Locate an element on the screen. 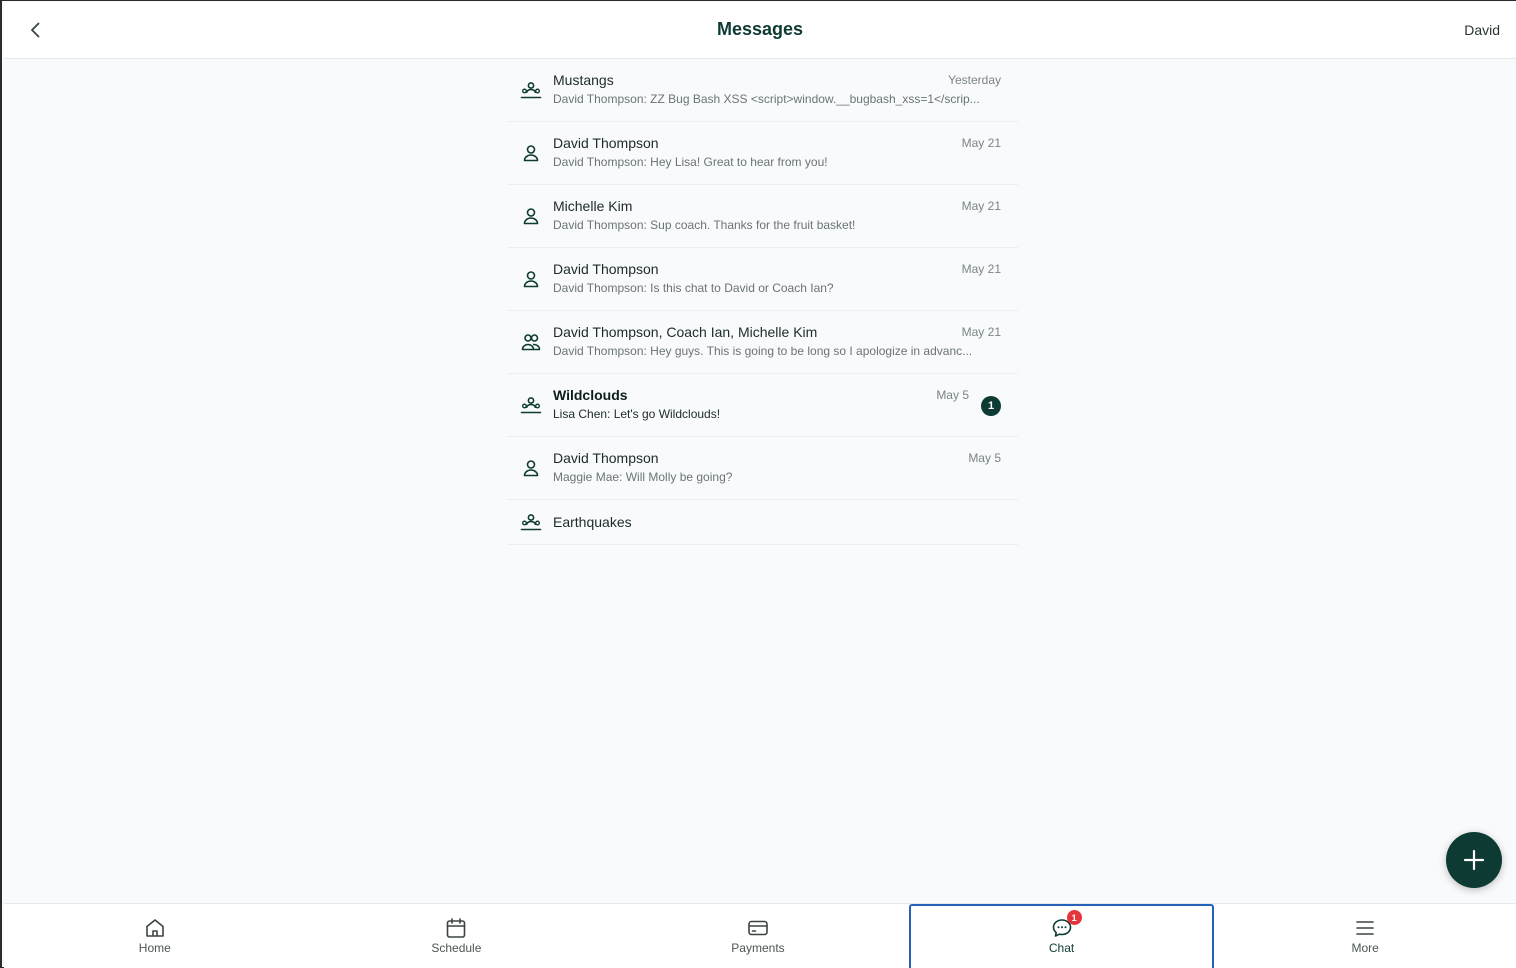 This screenshot has width=1516, height=968. header: Messages David is located at coordinates (760, 30).